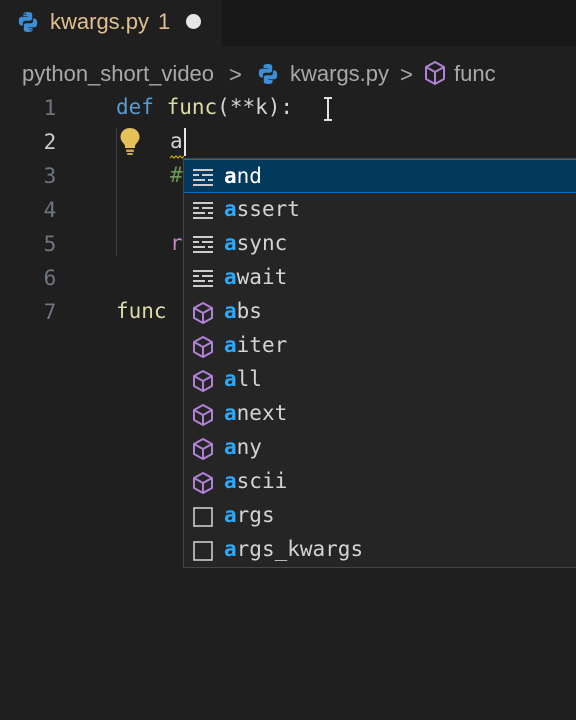 This screenshot has height=720, width=576. I want to click on breadcrumb: python_short_video > kwargs.py > func, so click(288, 73).